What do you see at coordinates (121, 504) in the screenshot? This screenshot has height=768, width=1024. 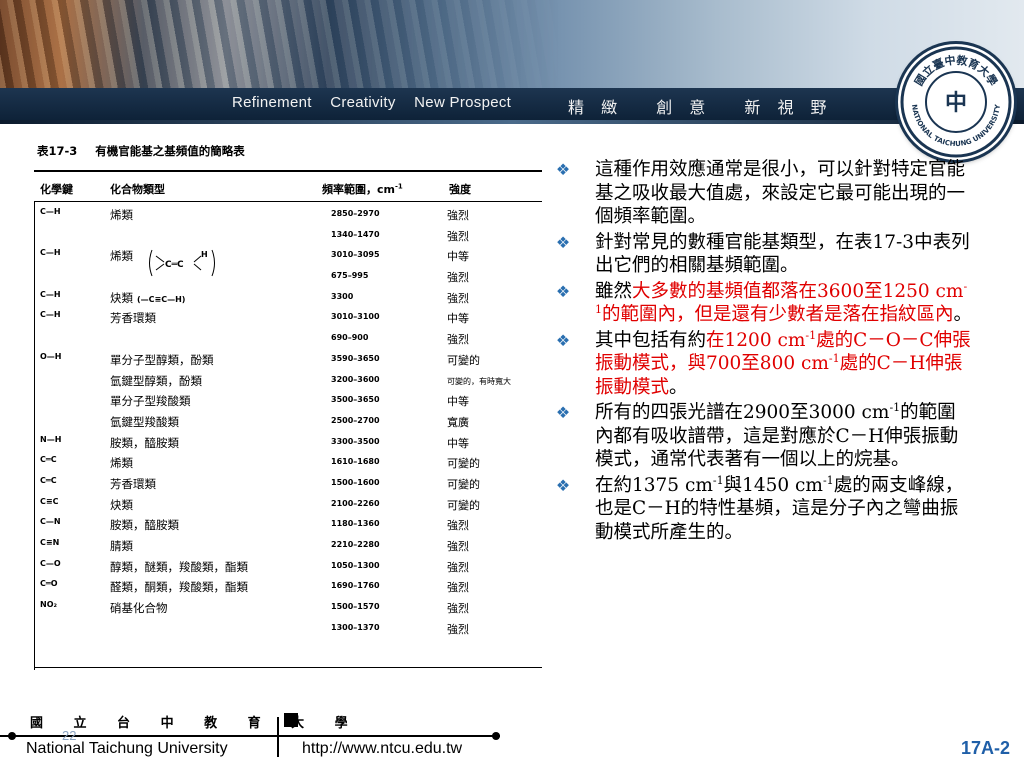 I see `compound-cell: 炔類` at bounding box center [121, 504].